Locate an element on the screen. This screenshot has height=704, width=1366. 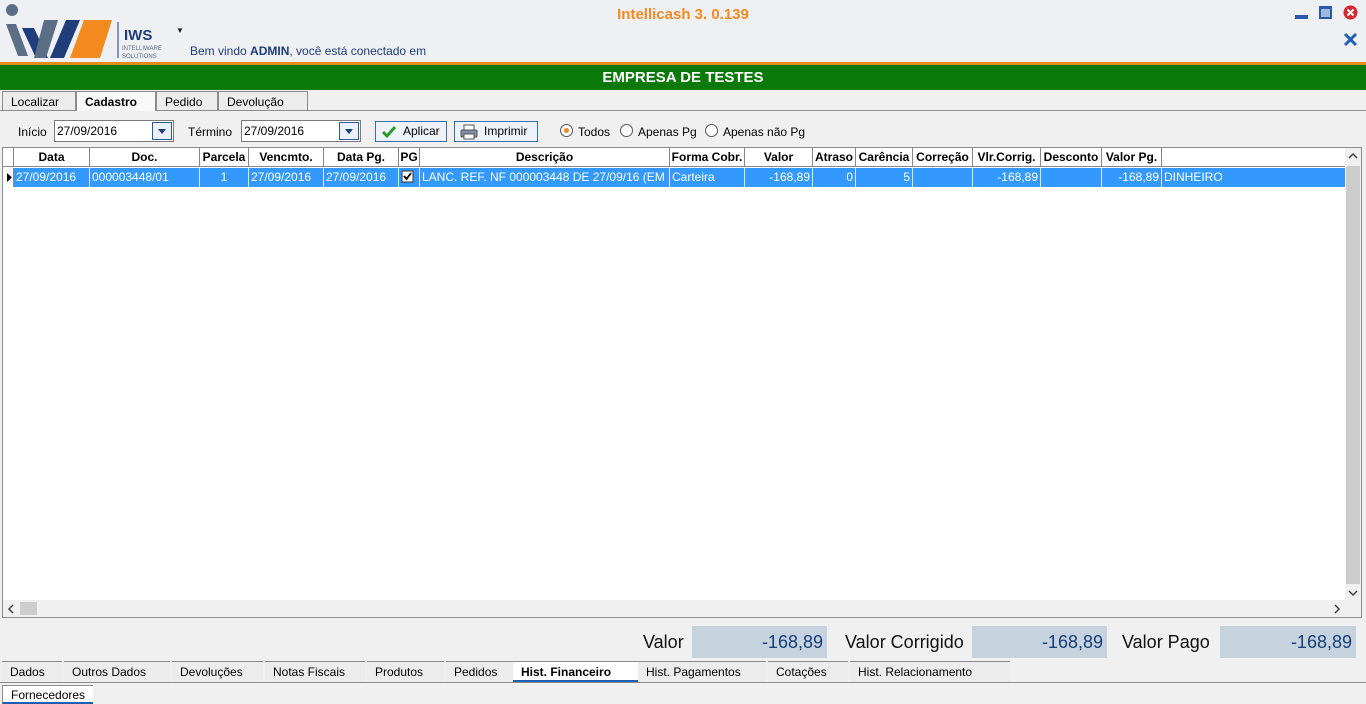
cell-atraso: 0 is located at coordinates (834, 177).